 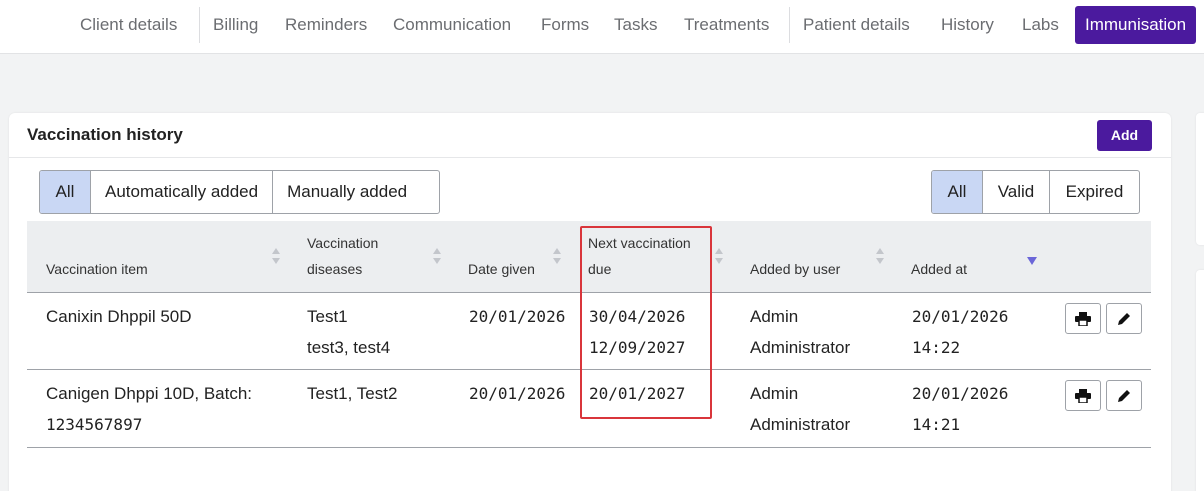 I want to click on cell-line: 20/01/2027, so click(x=637, y=393).